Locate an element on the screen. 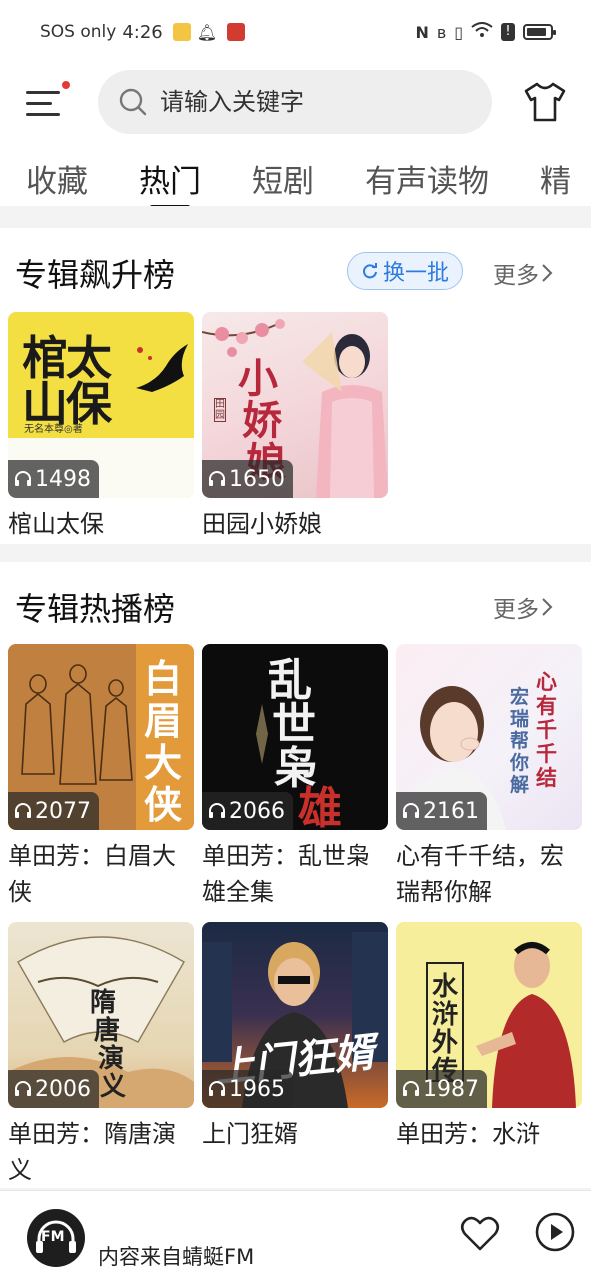 This screenshot has height=1280, width=591. album-card: 棺太 山保 无名本尊◎著 1498 棺山太保 is located at coordinates (101, 427).